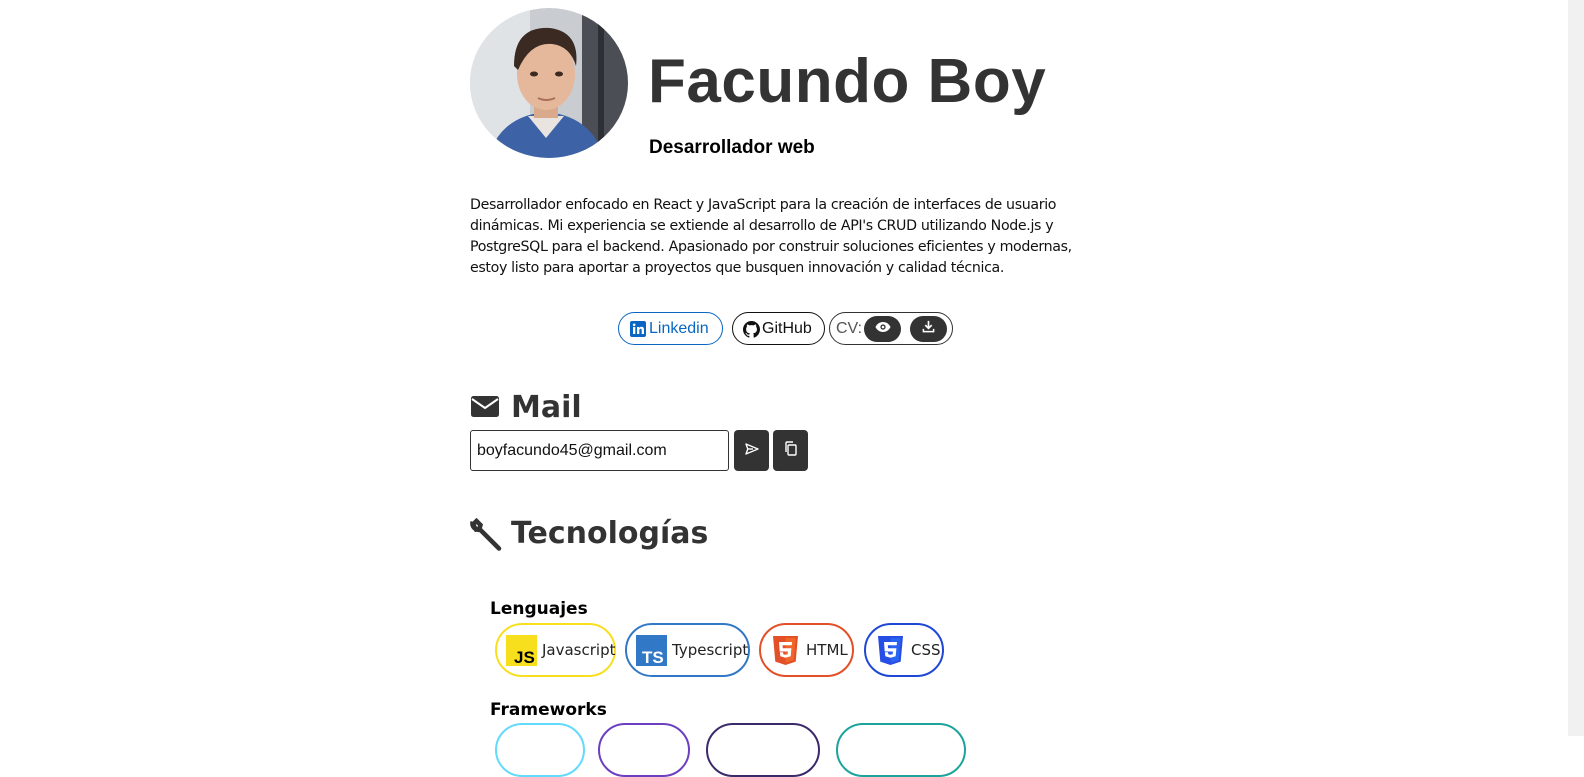 This screenshot has width=1584, height=777. Describe the element at coordinates (610, 533) in the screenshot. I see `technologies-title-text: Tecnologías` at that location.